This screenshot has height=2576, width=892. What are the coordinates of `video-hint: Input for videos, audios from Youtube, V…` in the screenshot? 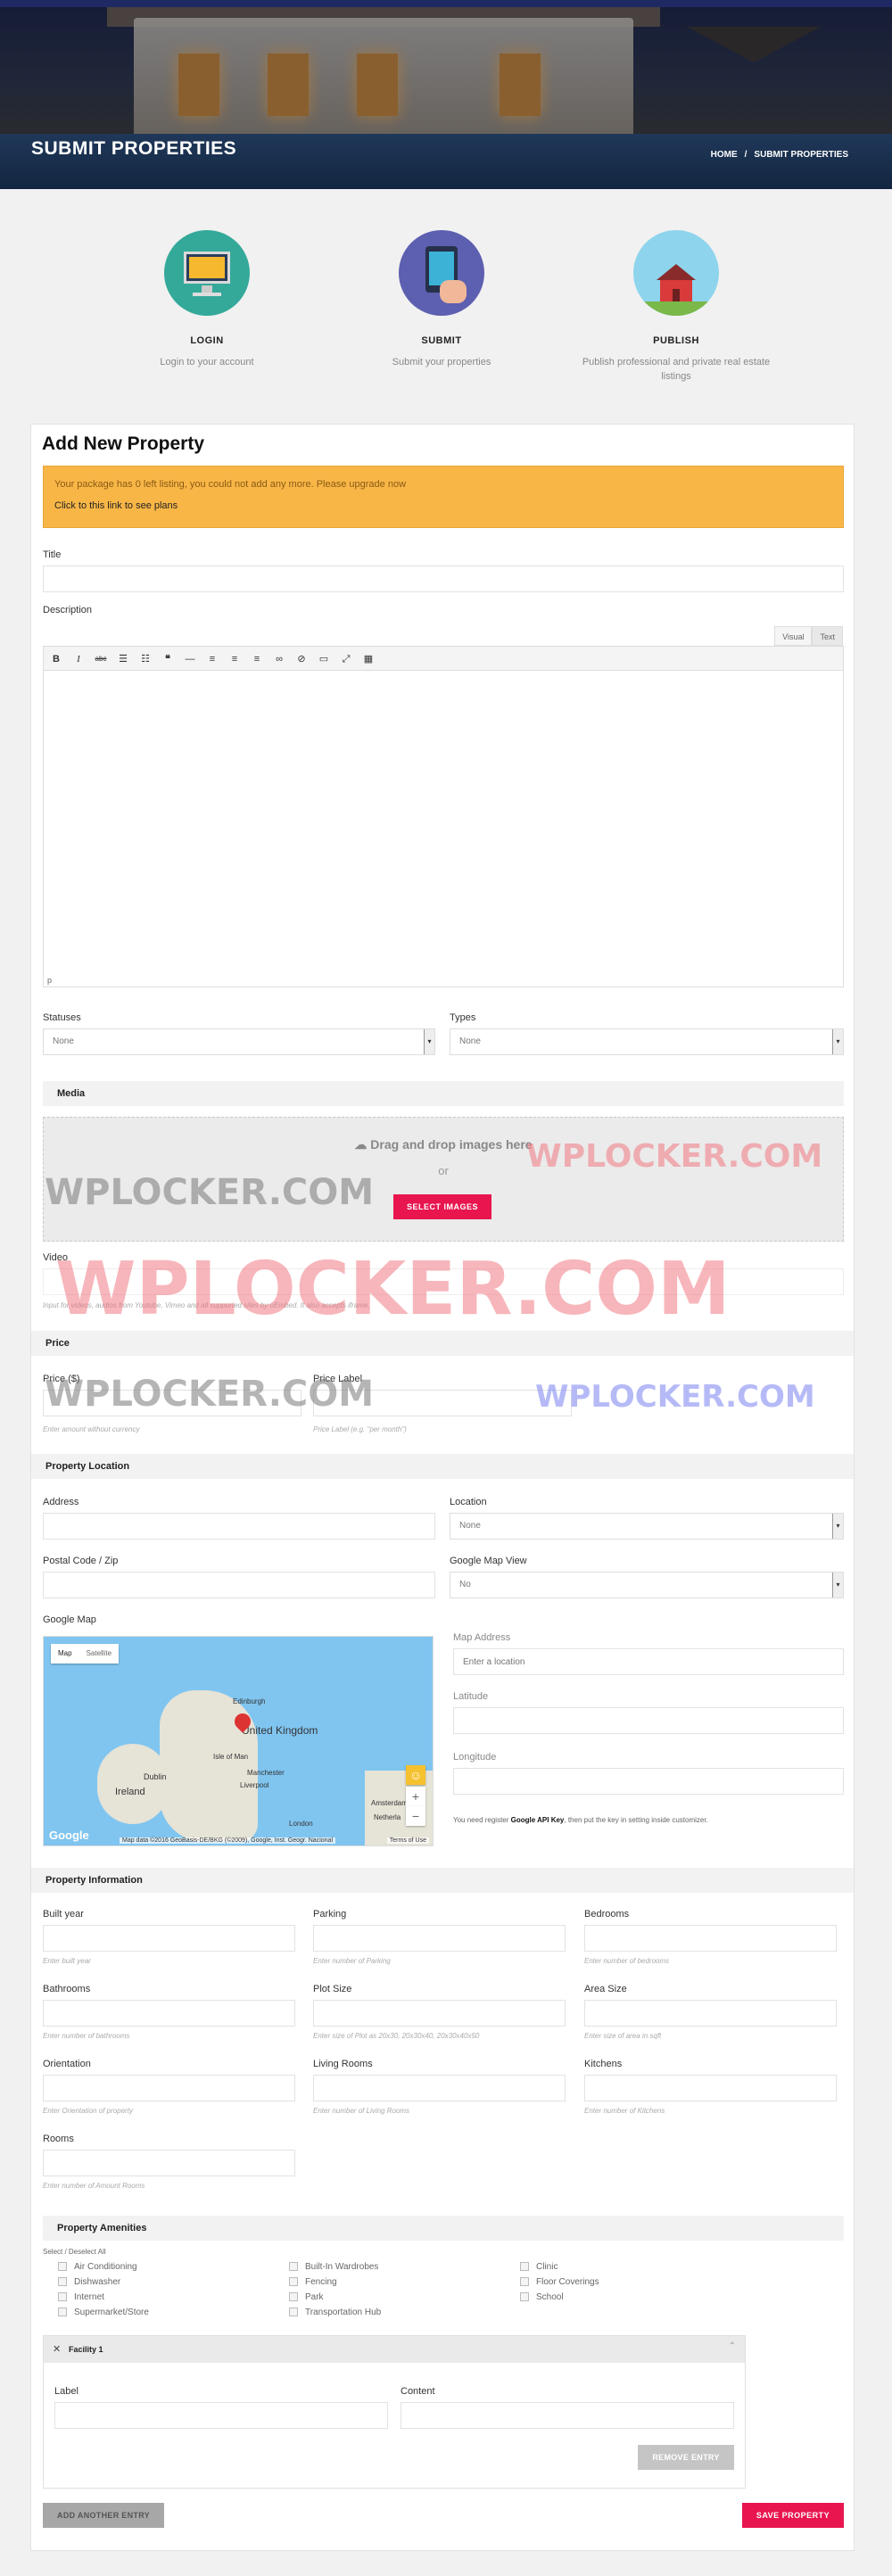 It's located at (206, 1305).